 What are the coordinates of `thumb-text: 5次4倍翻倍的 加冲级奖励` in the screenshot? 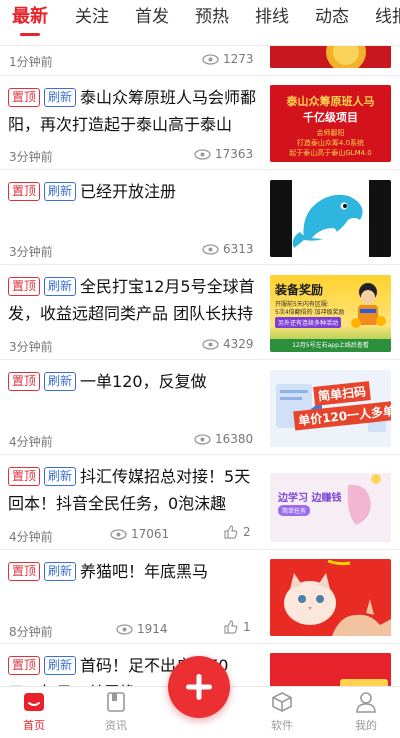 It's located at (310, 312).